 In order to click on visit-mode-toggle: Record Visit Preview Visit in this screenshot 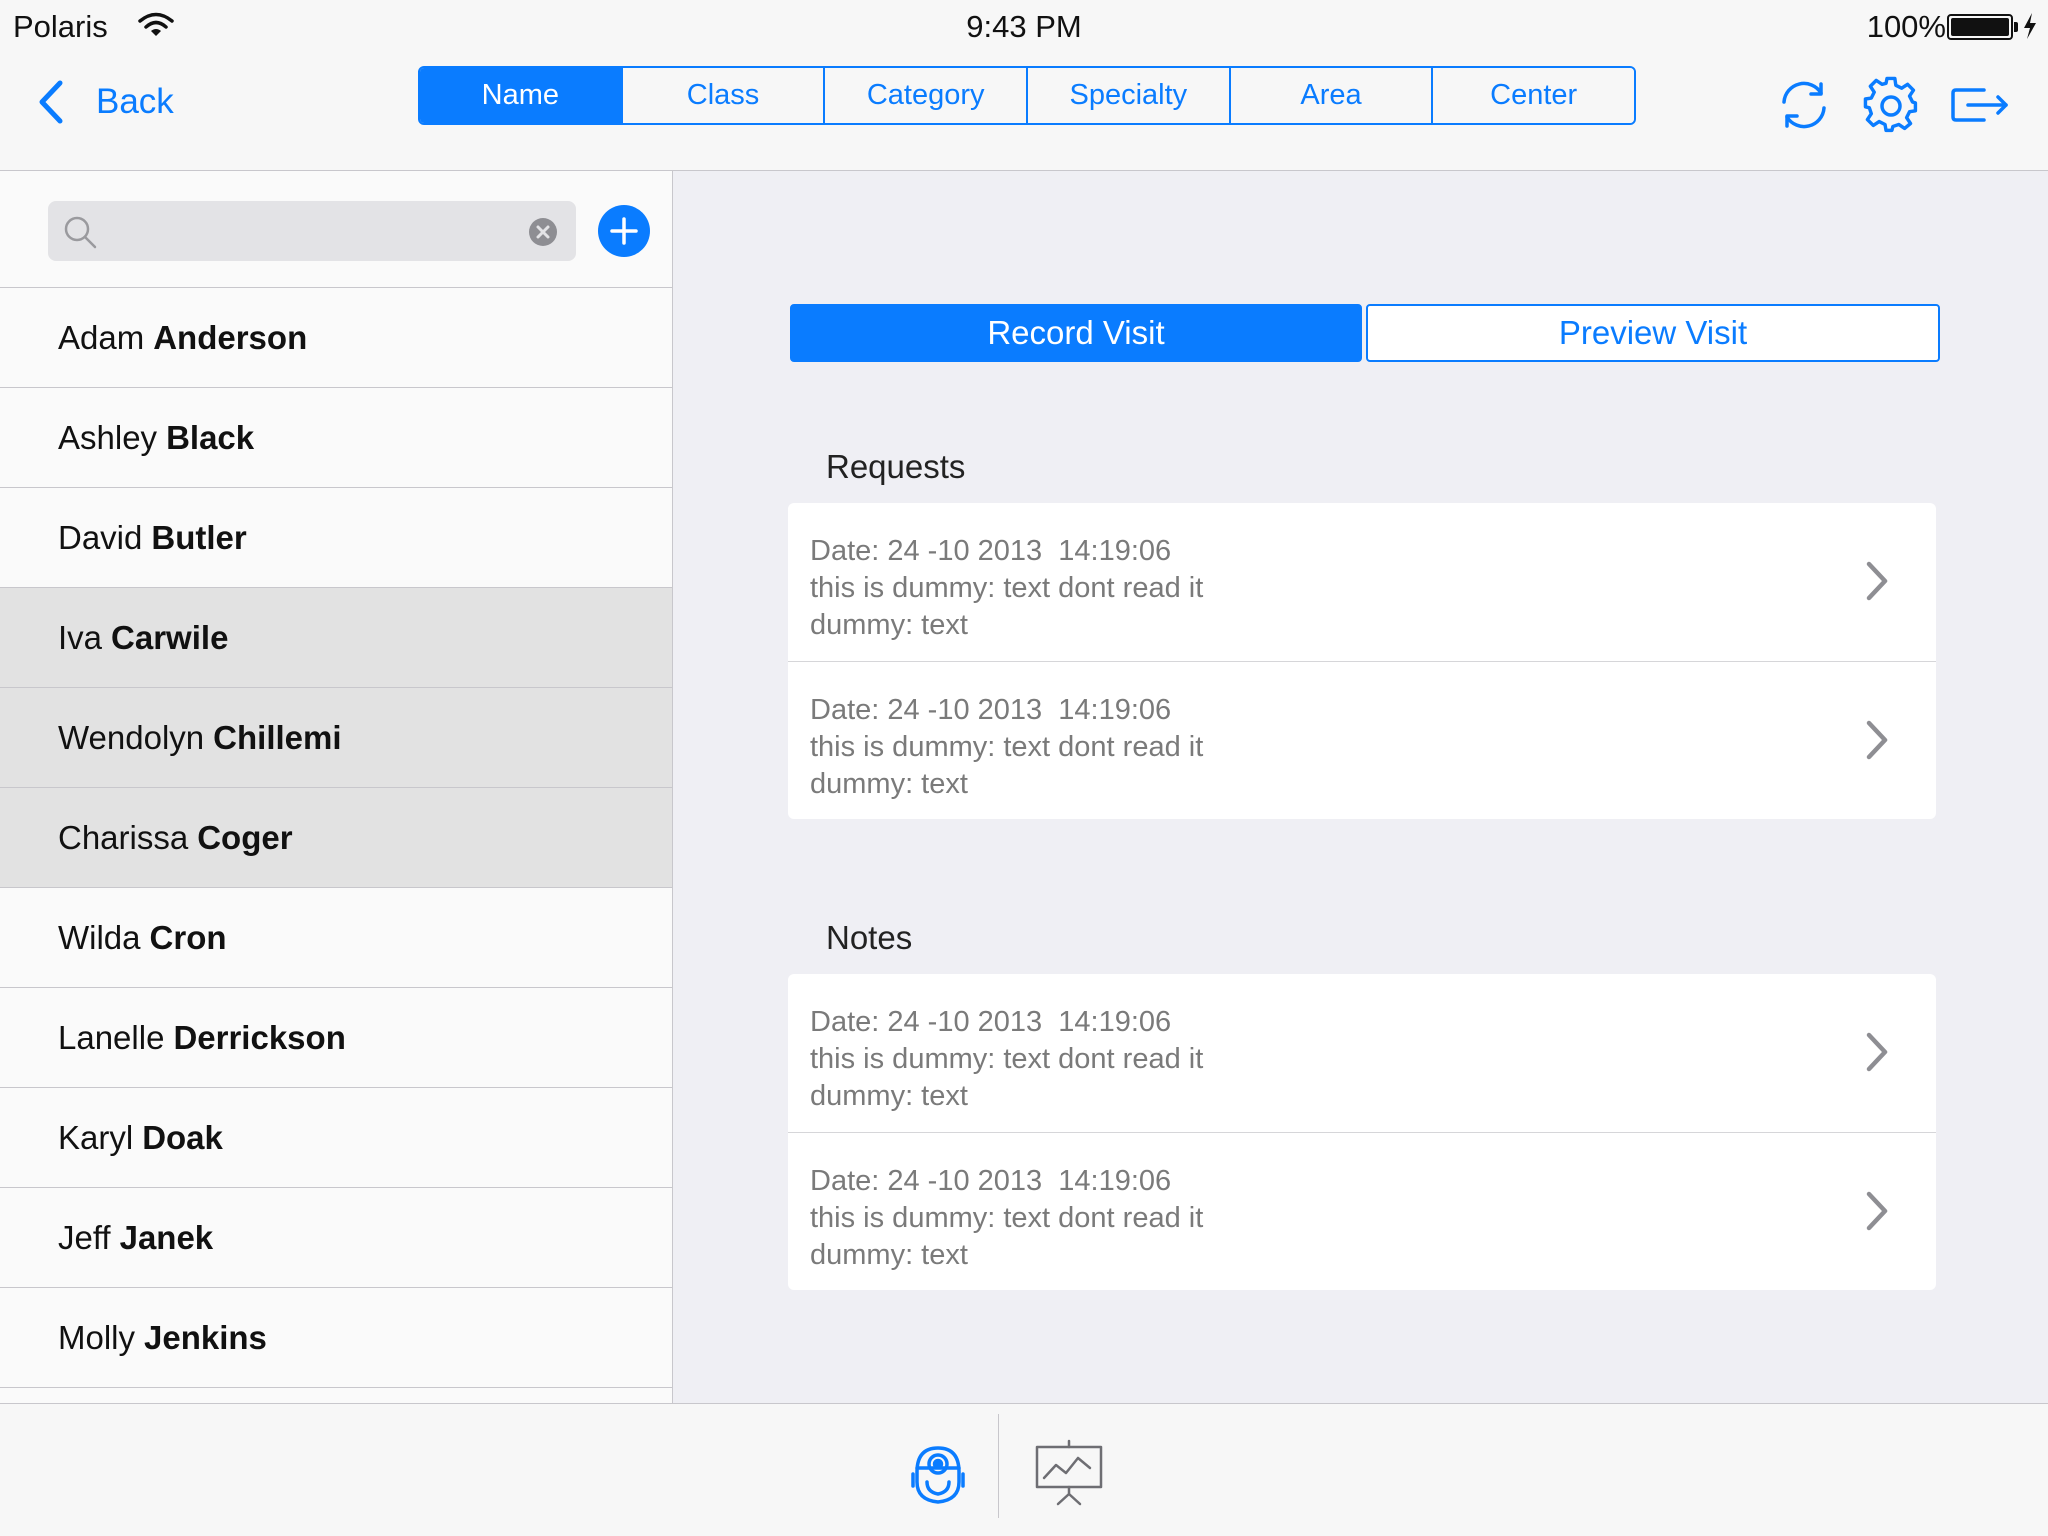, I will do `click(1365, 333)`.